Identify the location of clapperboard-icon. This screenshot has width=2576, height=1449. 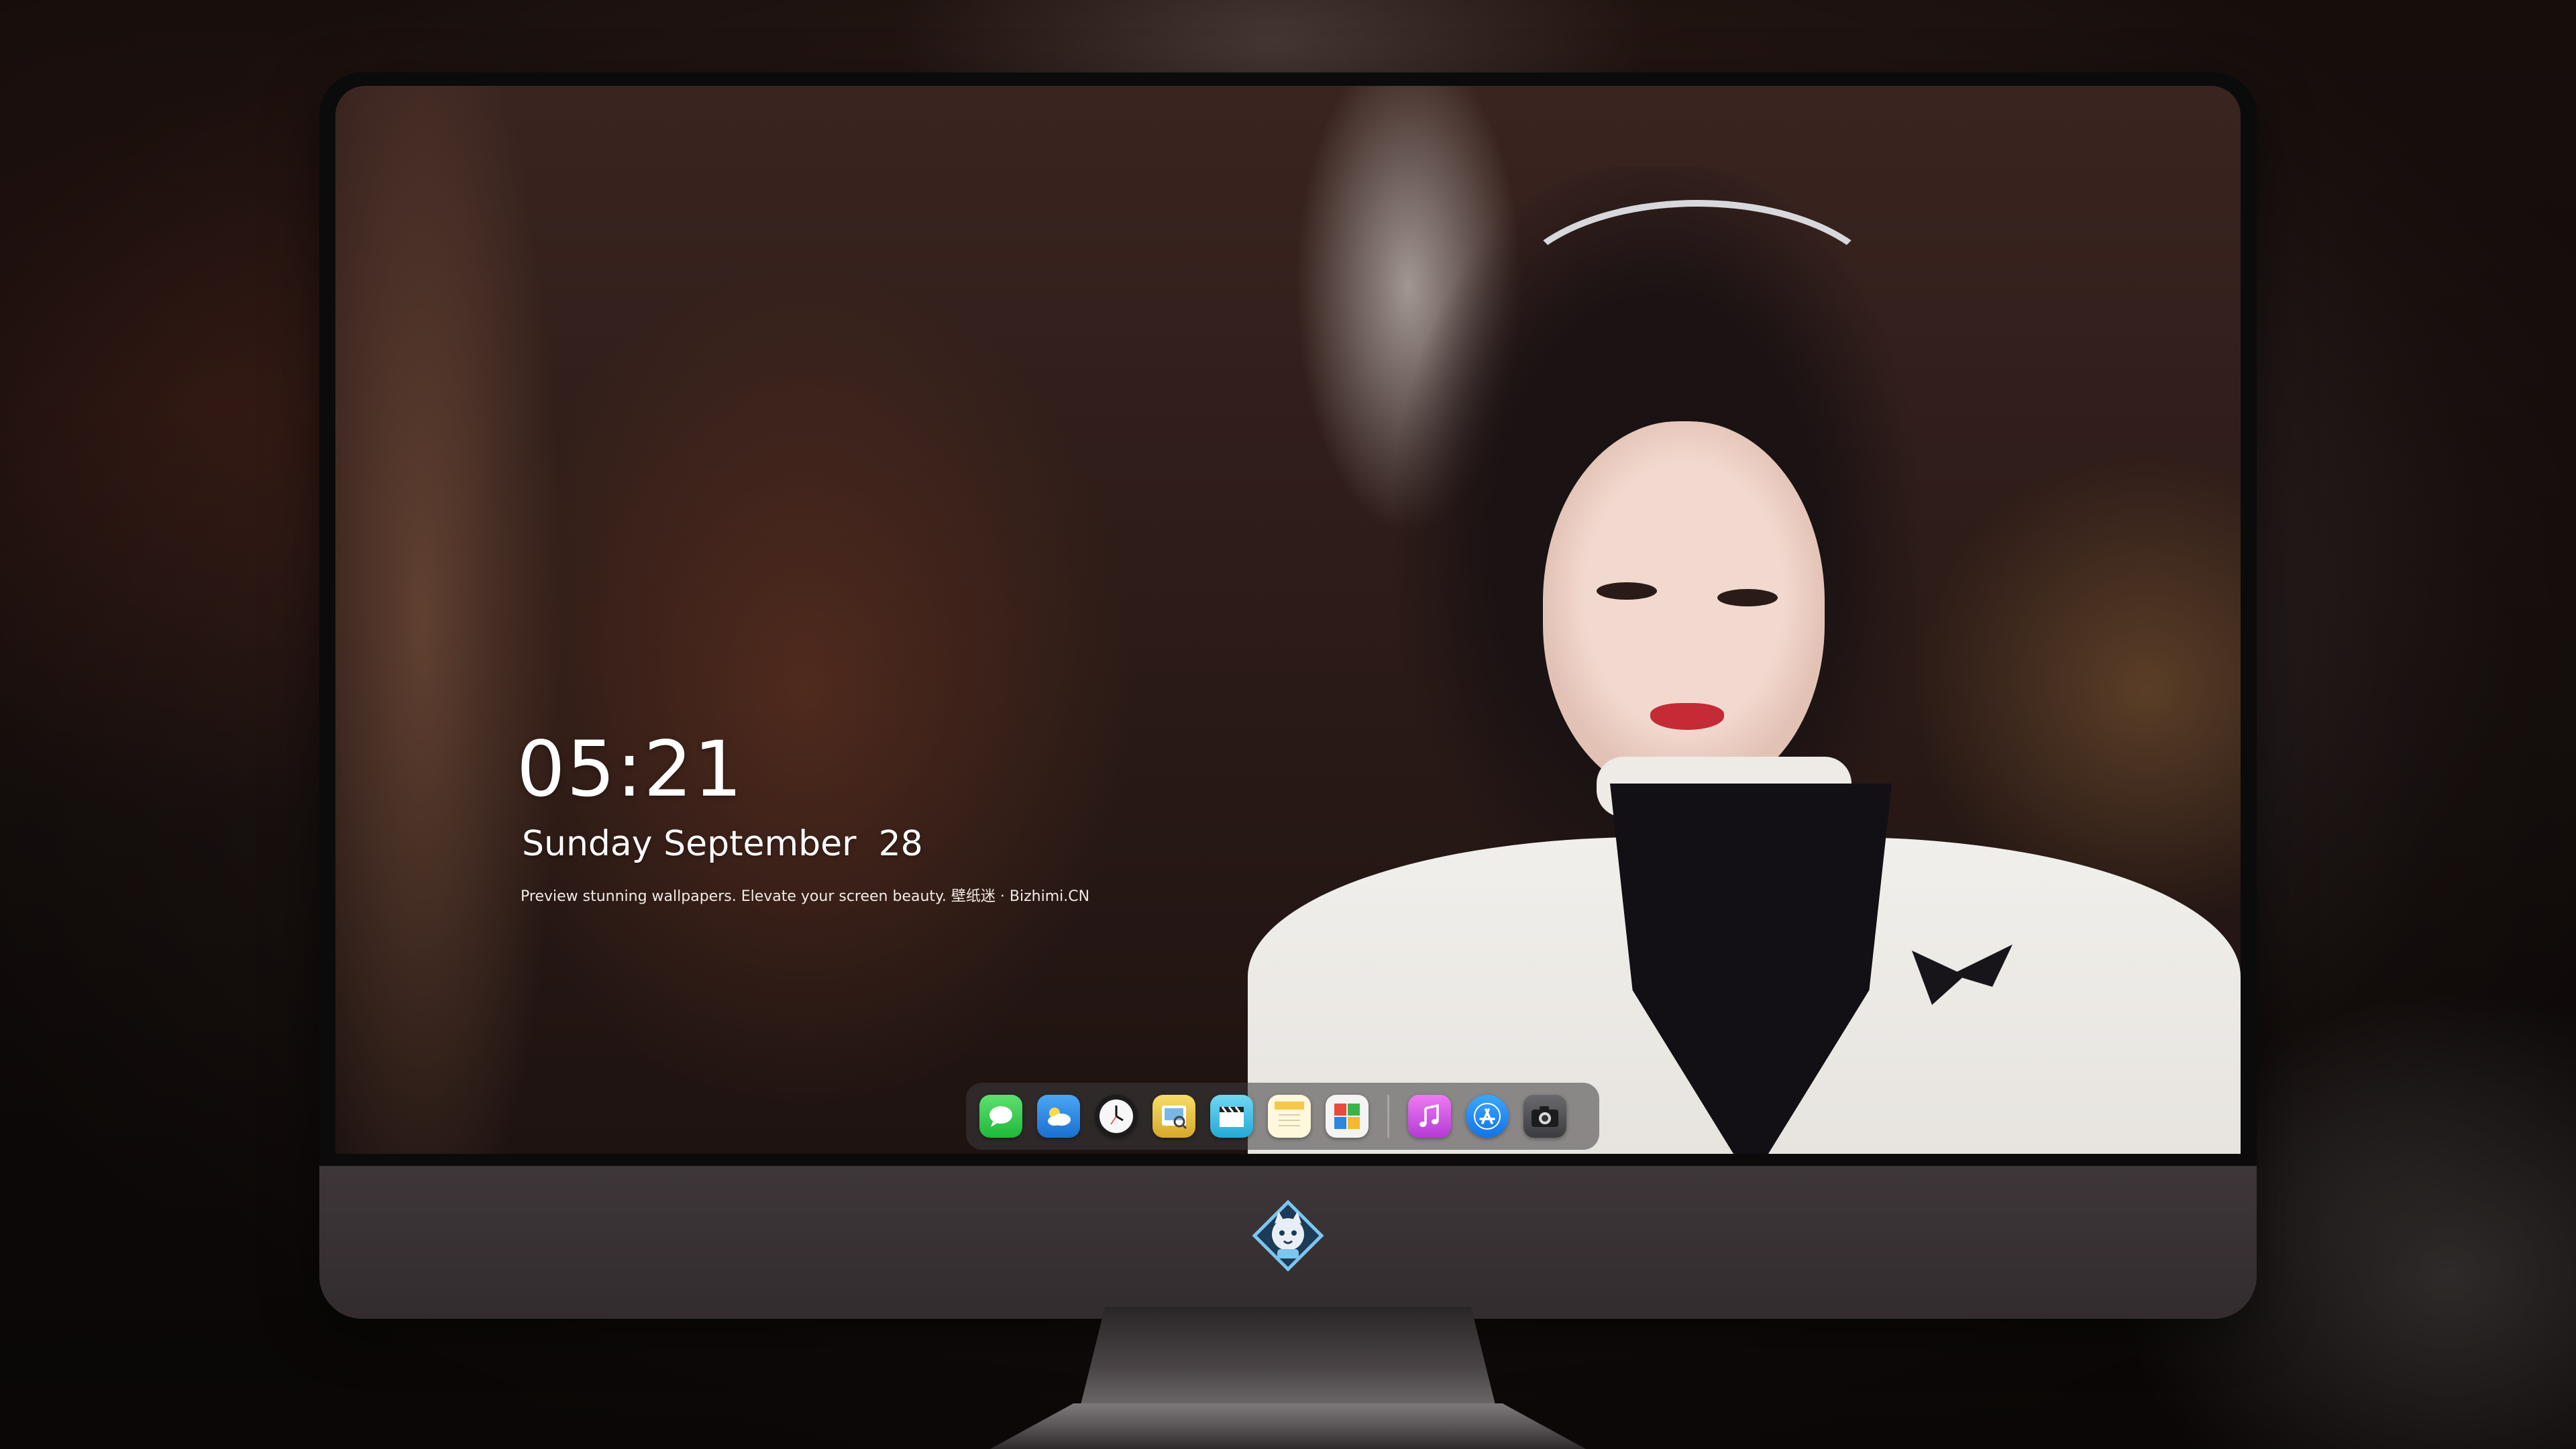
(1231, 1116).